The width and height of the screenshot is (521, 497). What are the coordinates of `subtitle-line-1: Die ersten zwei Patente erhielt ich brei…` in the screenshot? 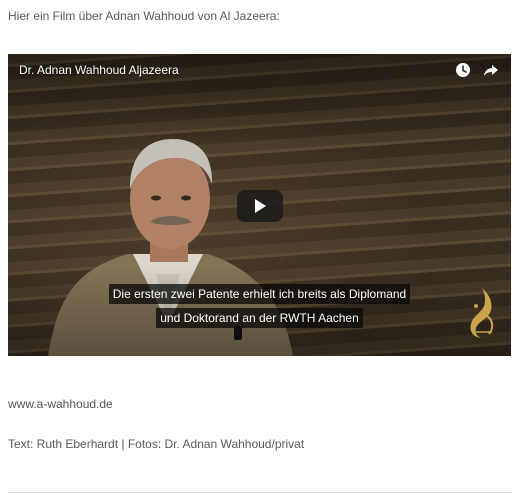 It's located at (259, 294).